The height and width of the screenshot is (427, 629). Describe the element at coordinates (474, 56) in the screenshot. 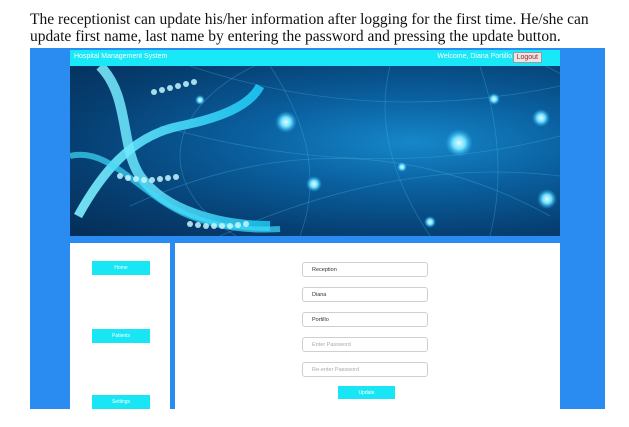

I see `welcome-text: Welcome, Diana Portillo` at that location.